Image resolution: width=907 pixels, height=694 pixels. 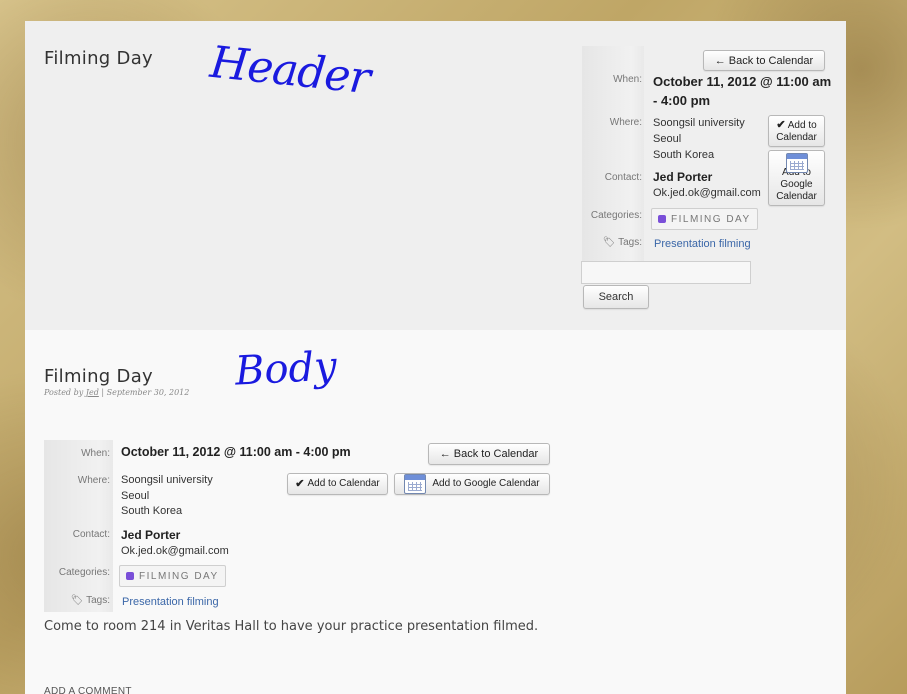 What do you see at coordinates (742, 91) in the screenshot?
I see `header-when-value: October 11, 2012 @ 11:00 am - 4:00 pm` at bounding box center [742, 91].